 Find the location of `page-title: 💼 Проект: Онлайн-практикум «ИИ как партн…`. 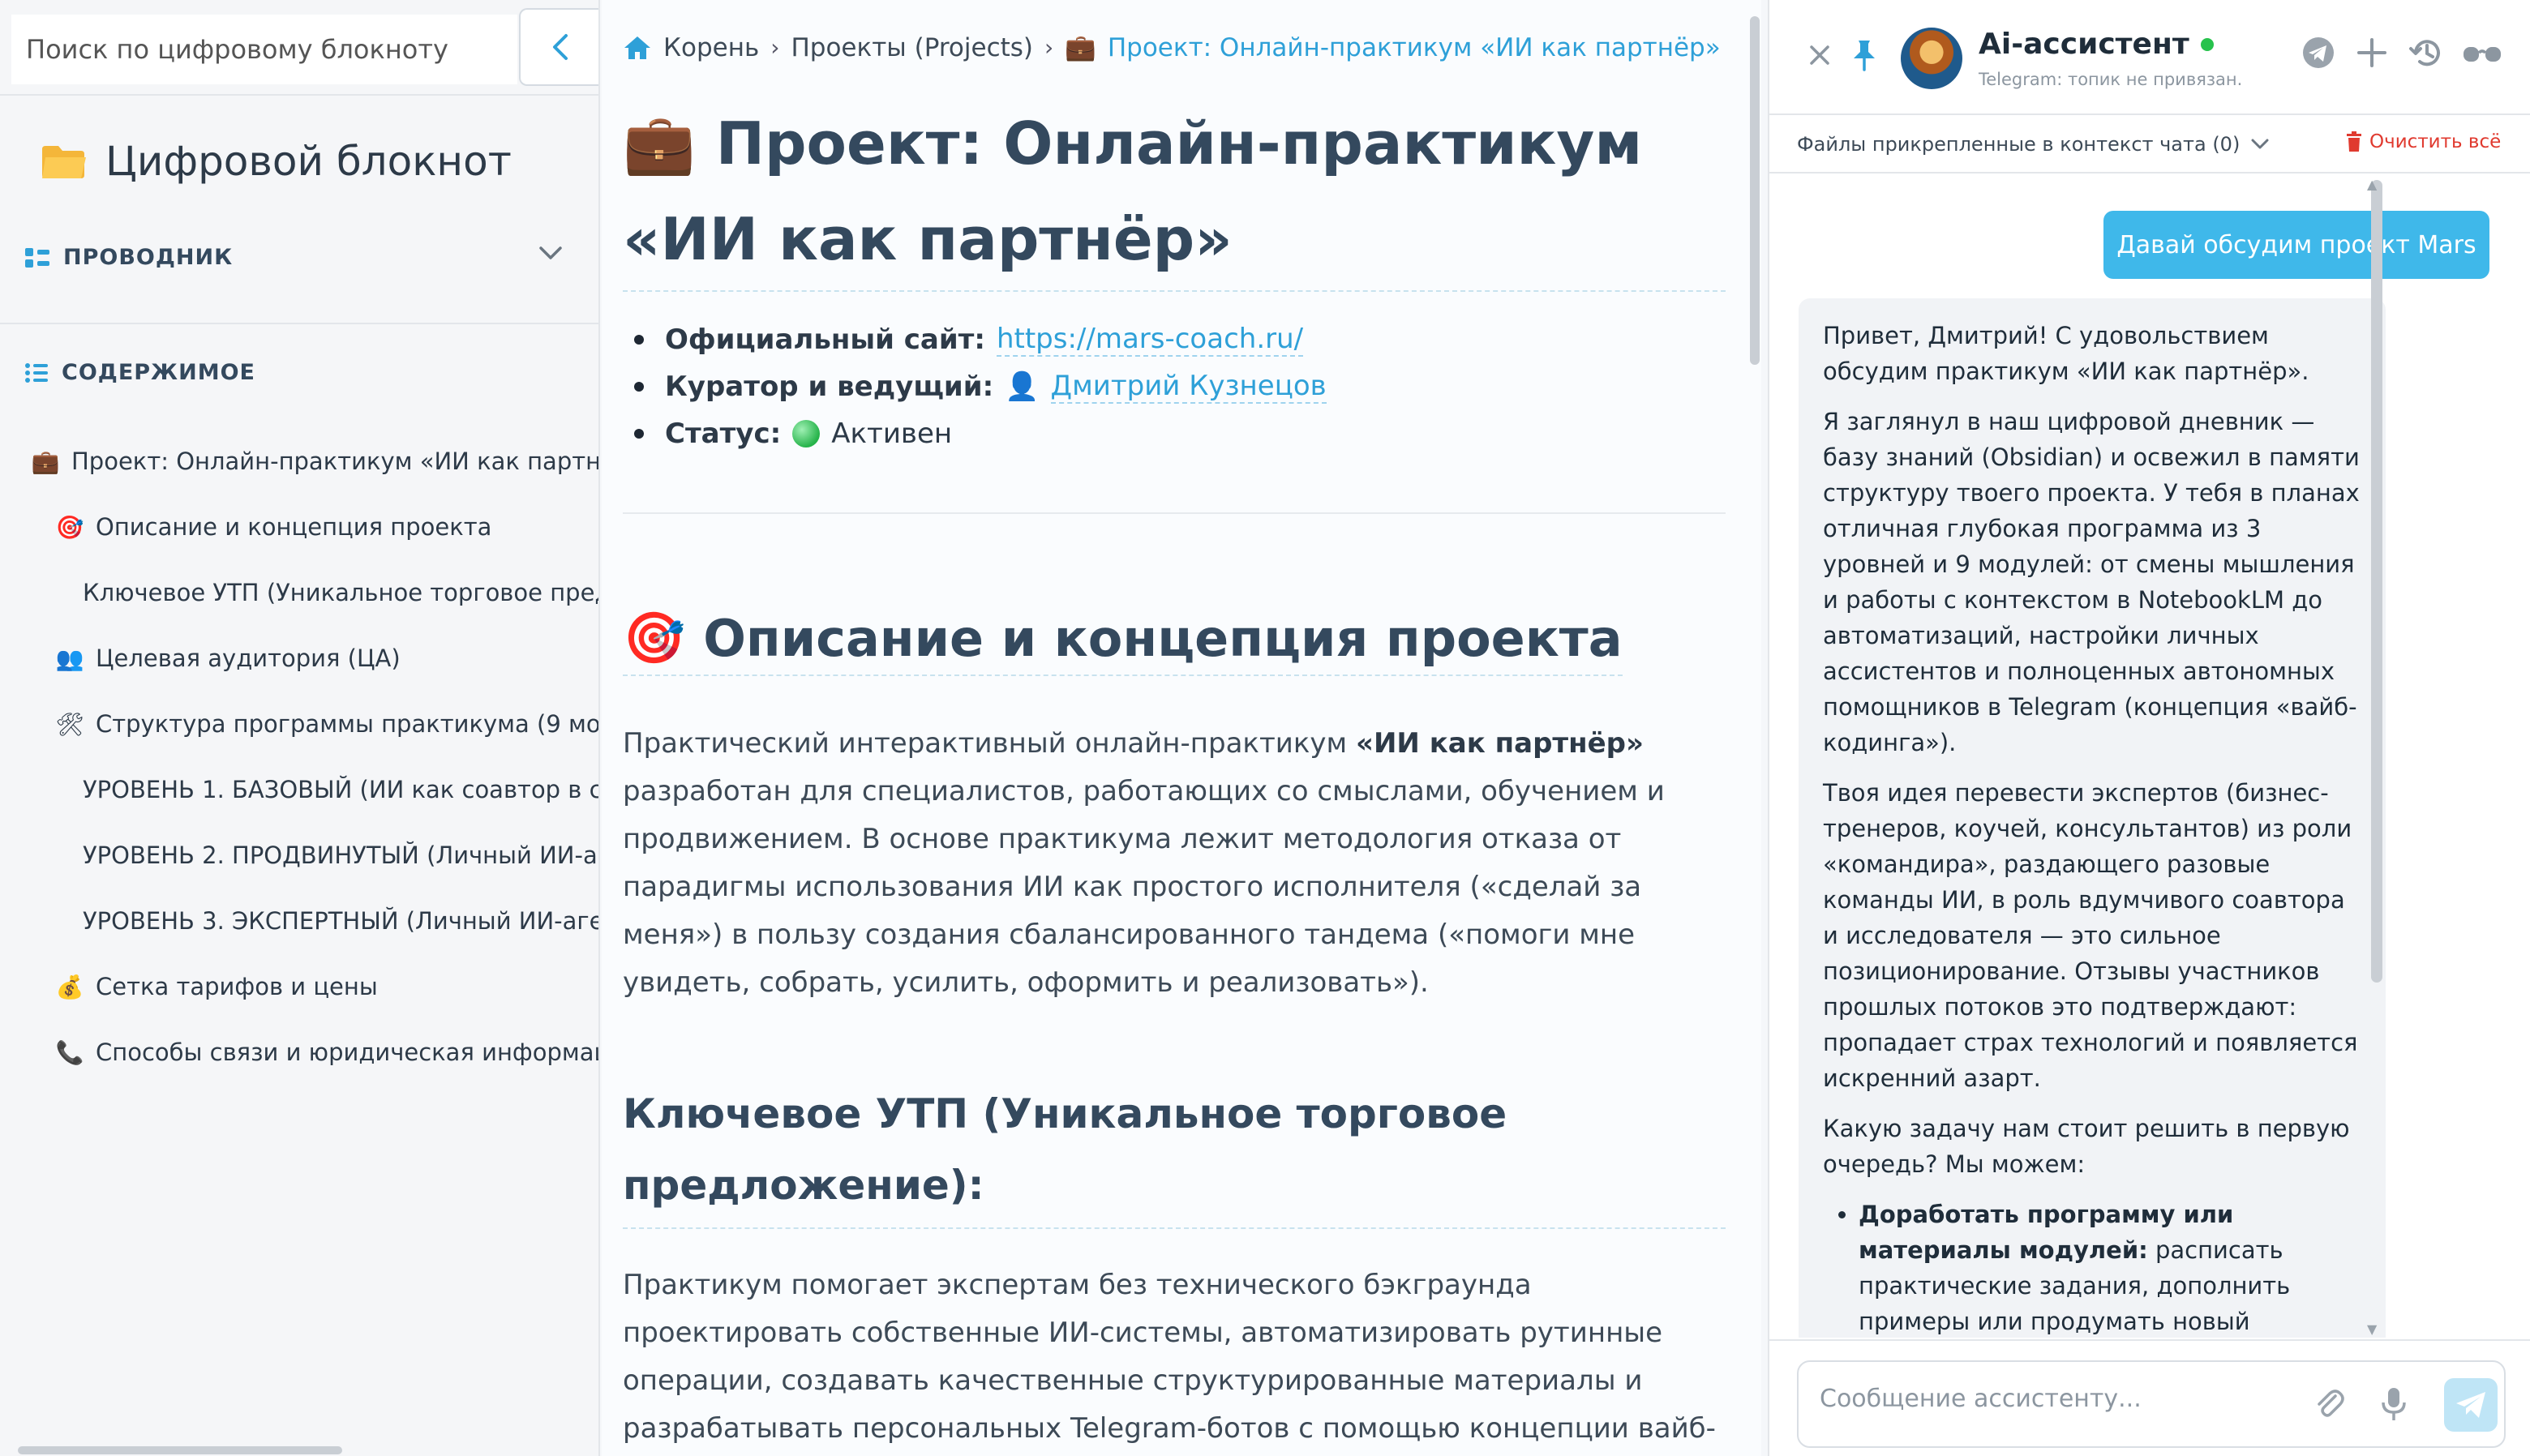

page-title: 💼 Проект: Онлайн-практикум «ИИ как партн… is located at coordinates (1174, 194).